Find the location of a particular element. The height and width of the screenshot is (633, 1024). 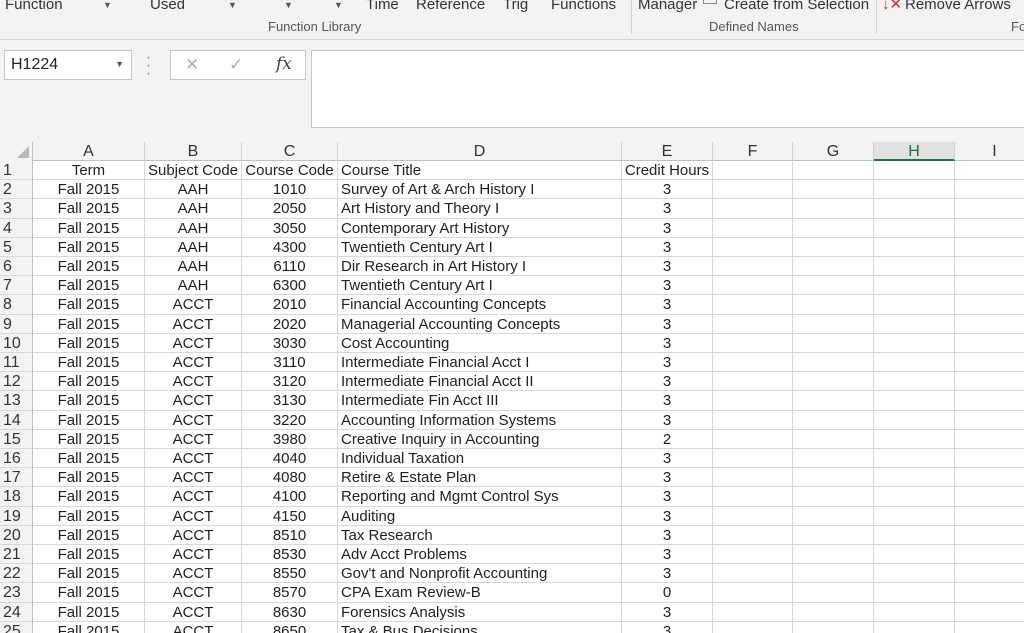

cell: Individual Taxation is located at coordinates (480, 459).